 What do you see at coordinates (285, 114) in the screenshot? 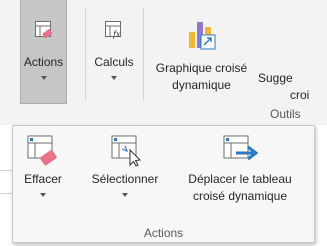
I see `tools-group-label: Outils` at bounding box center [285, 114].